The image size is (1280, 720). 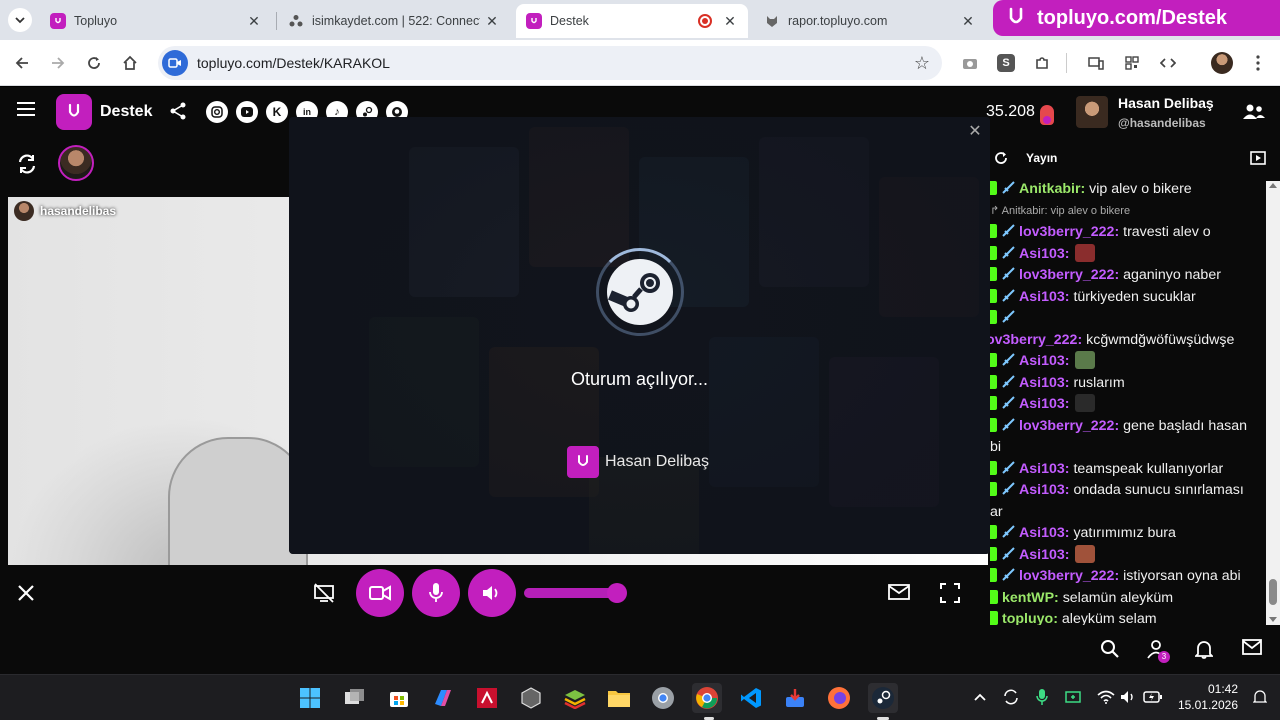 I want to click on chat-text: travesti alev o, so click(x=1167, y=232).